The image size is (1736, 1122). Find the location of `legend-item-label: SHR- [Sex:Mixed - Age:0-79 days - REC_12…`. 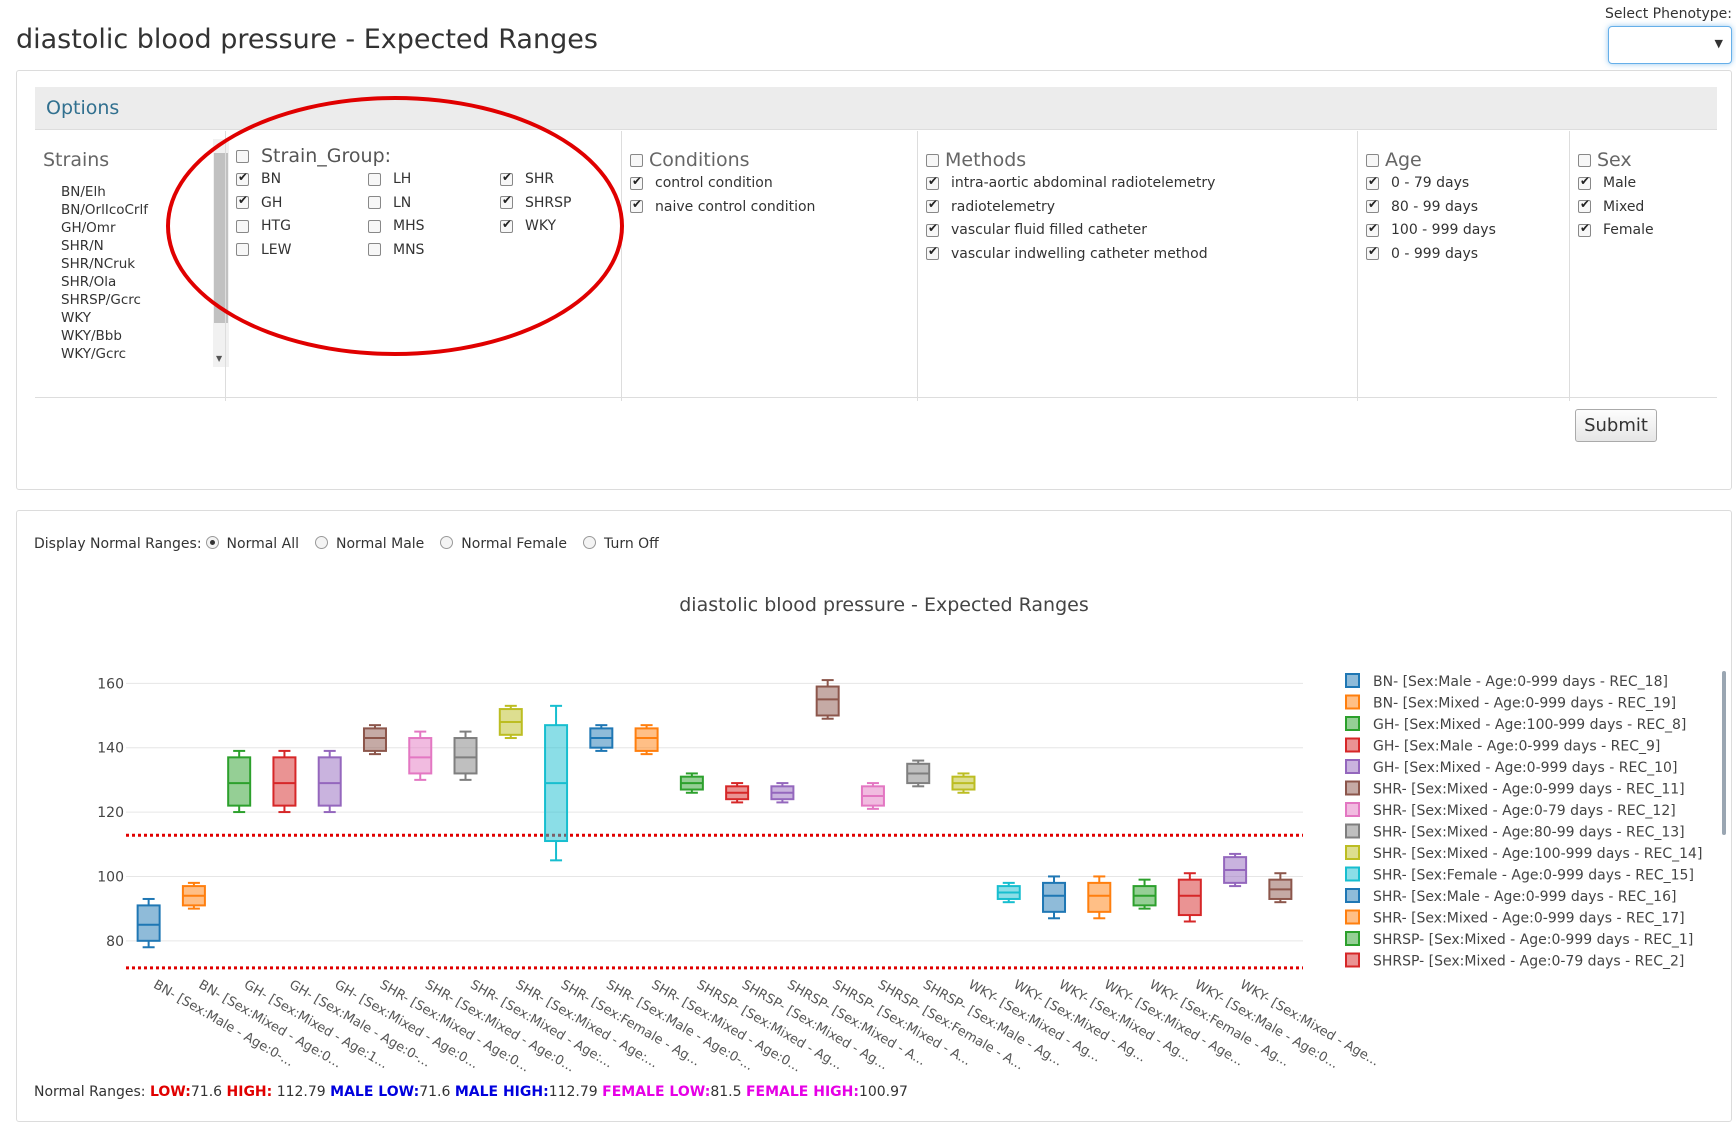

legend-item-label: SHR- [Sex:Mixed - Age:0-79 days - REC_12… is located at coordinates (1524, 811).